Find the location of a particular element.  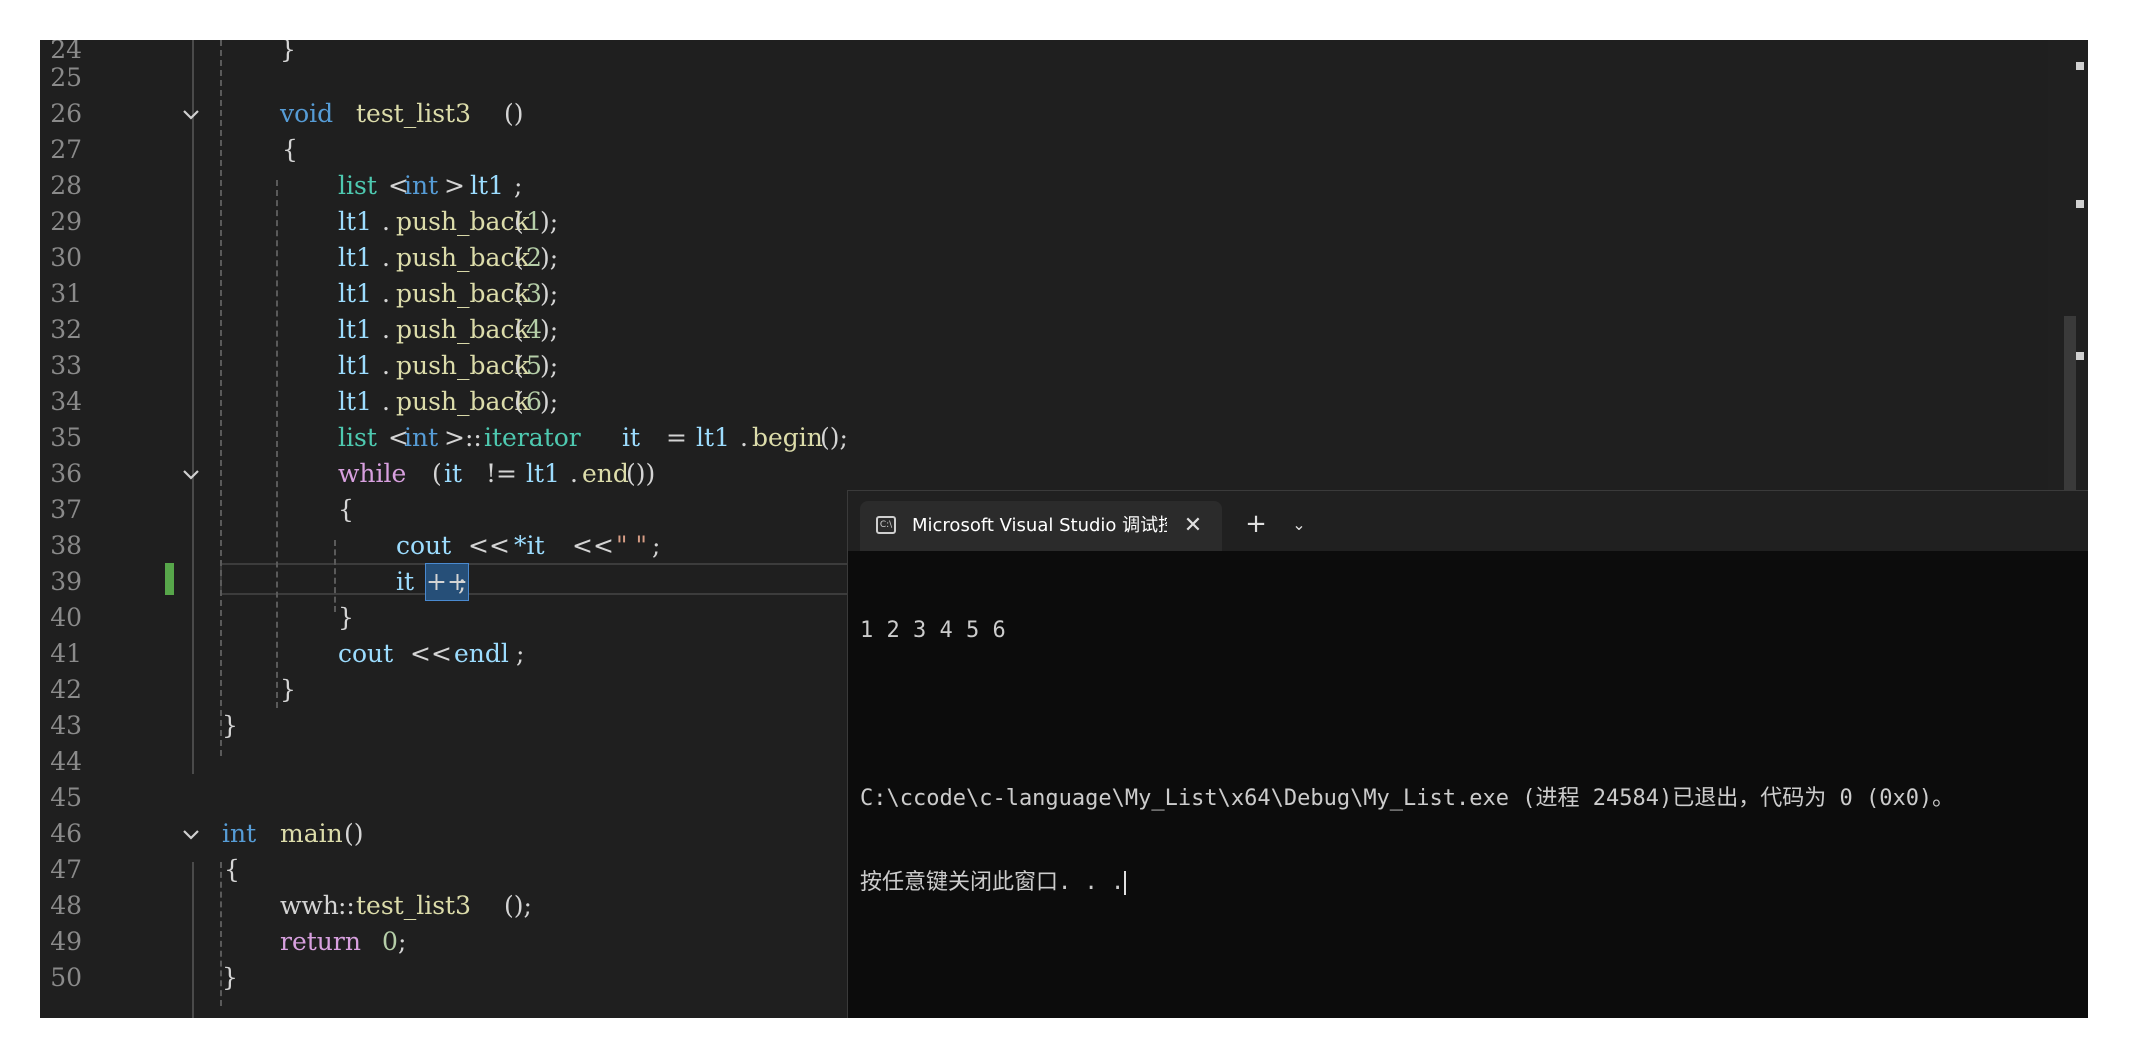

code-line: 33 lt1. push_back(5); is located at coordinates (1064, 366).